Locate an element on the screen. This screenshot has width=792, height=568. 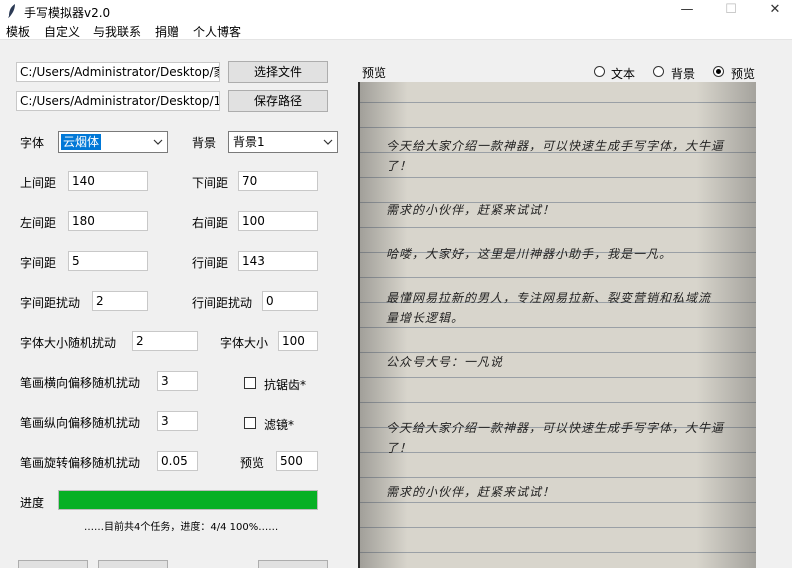
char-spacing-input: 5 is located at coordinates (108, 261).